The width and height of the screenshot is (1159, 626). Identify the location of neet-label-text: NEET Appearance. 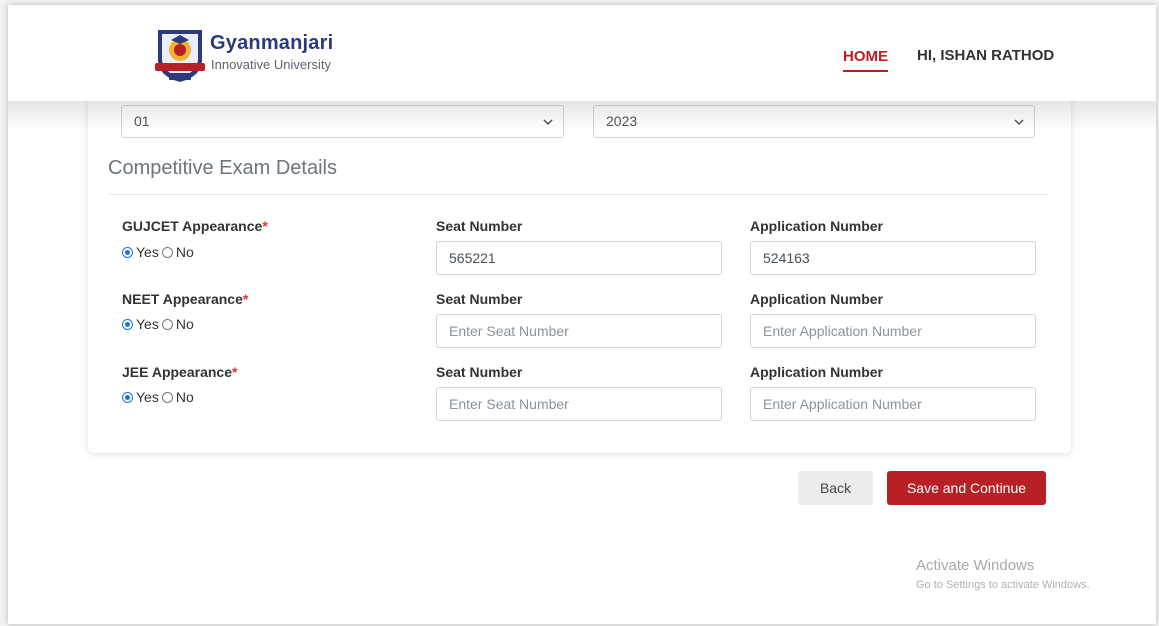
(182, 299).